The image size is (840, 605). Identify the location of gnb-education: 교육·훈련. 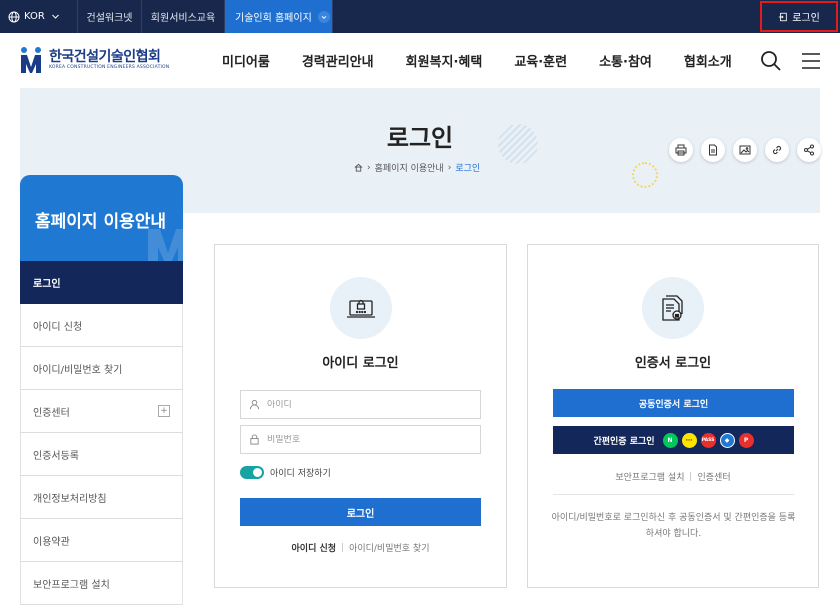
(540, 60).